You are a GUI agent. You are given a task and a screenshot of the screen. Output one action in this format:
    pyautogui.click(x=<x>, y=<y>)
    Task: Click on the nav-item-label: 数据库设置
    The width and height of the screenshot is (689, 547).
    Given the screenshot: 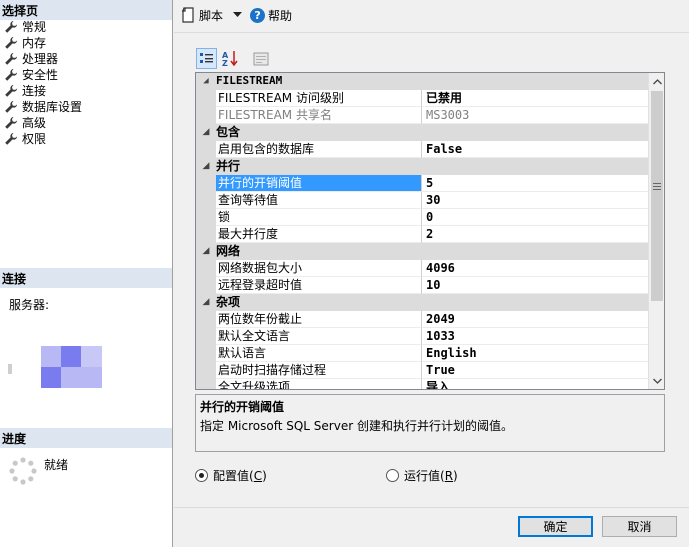 What is the action you would take?
    pyautogui.click(x=52, y=107)
    